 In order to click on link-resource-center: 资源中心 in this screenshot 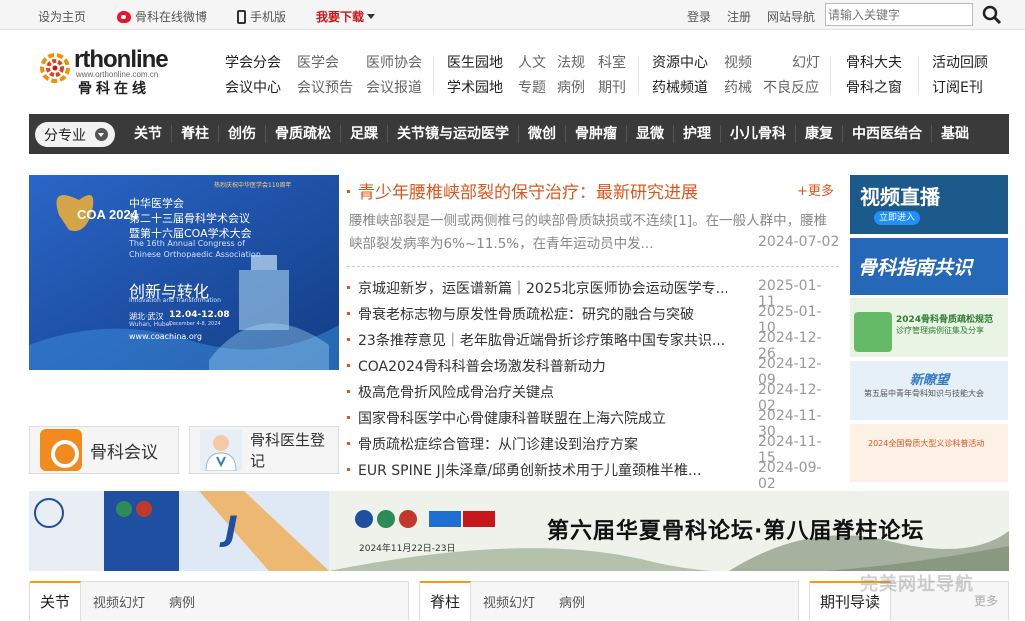, I will do `click(680, 62)`.